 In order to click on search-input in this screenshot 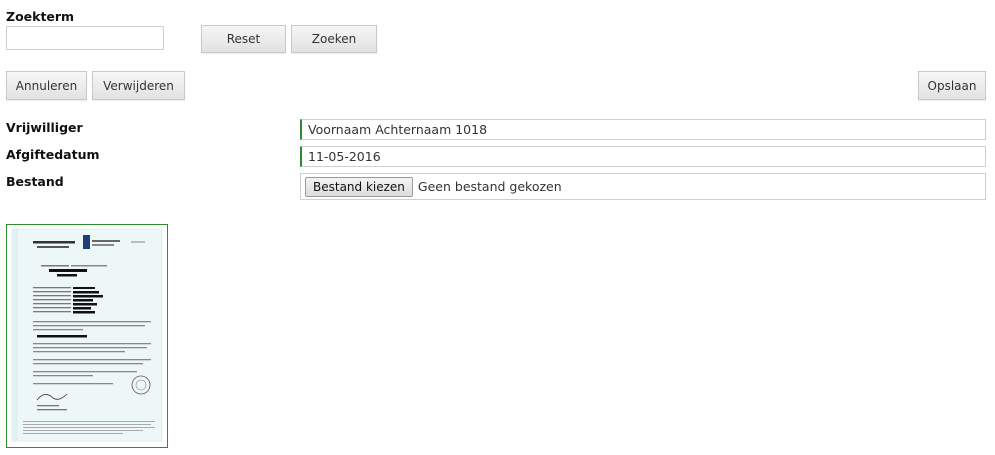, I will do `click(85, 38)`.